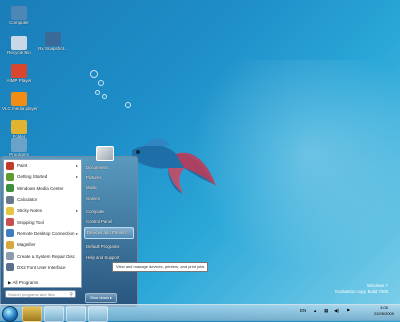 This screenshot has width=400, height=322. What do you see at coordinates (20, 108) in the screenshot?
I see `desktop-icon-label: VLC media player` at bounding box center [20, 108].